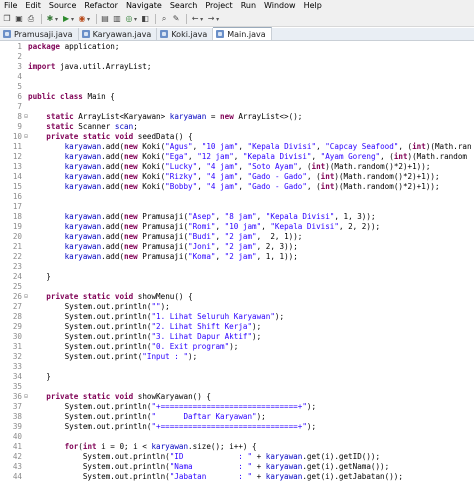 This screenshot has width=474, height=481. I want to click on run-icon: ▶, so click(66, 19).